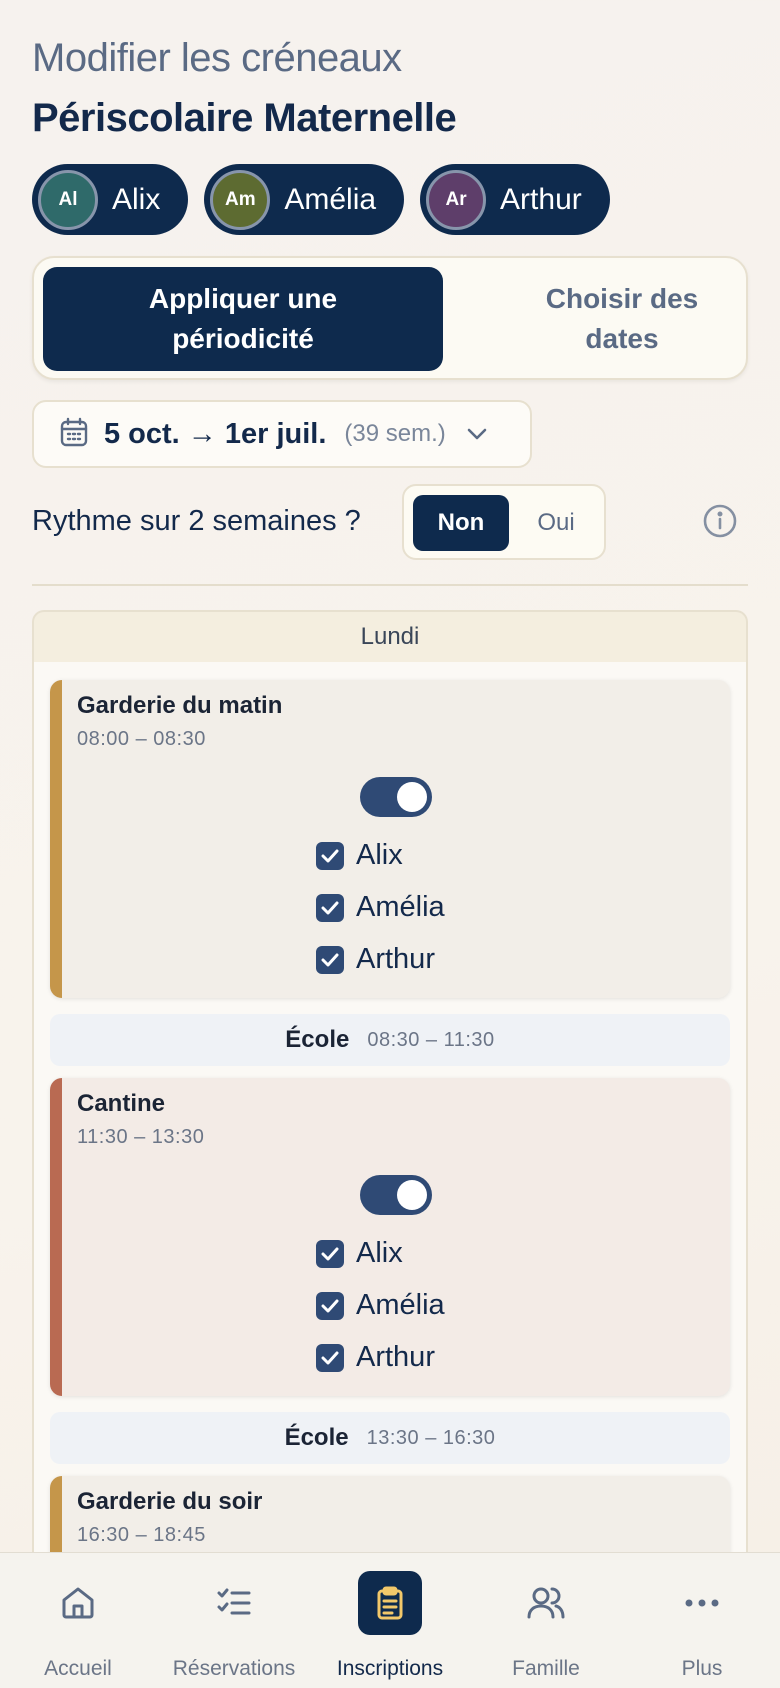 This screenshot has height=1688, width=780. I want to click on divider, so click(390, 585).